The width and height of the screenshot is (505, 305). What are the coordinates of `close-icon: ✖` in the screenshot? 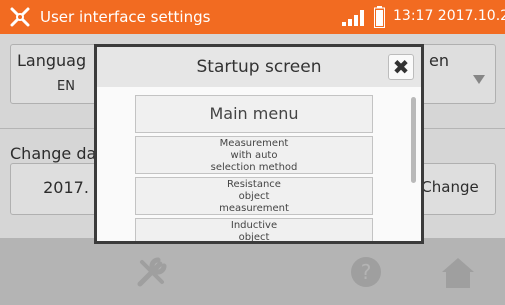 It's located at (401, 67).